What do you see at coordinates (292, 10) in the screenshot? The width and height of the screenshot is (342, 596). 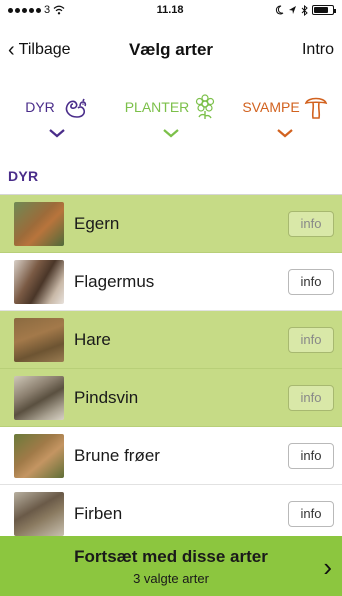 I see `location-arrow-icon` at bounding box center [292, 10].